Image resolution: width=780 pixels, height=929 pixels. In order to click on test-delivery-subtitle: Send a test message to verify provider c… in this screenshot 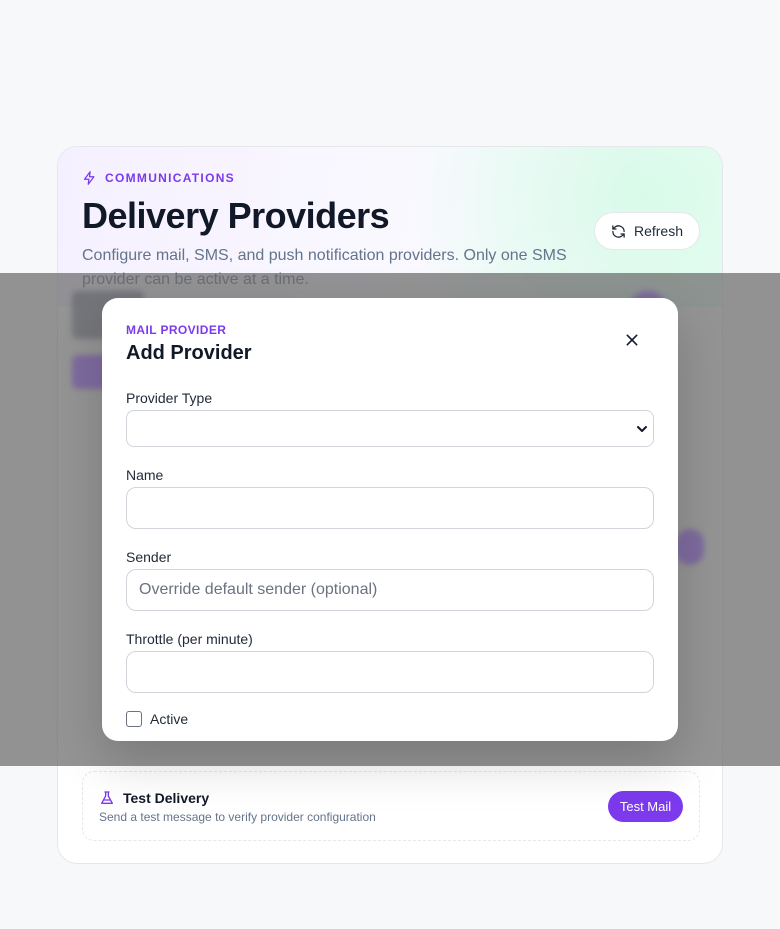, I will do `click(237, 817)`.